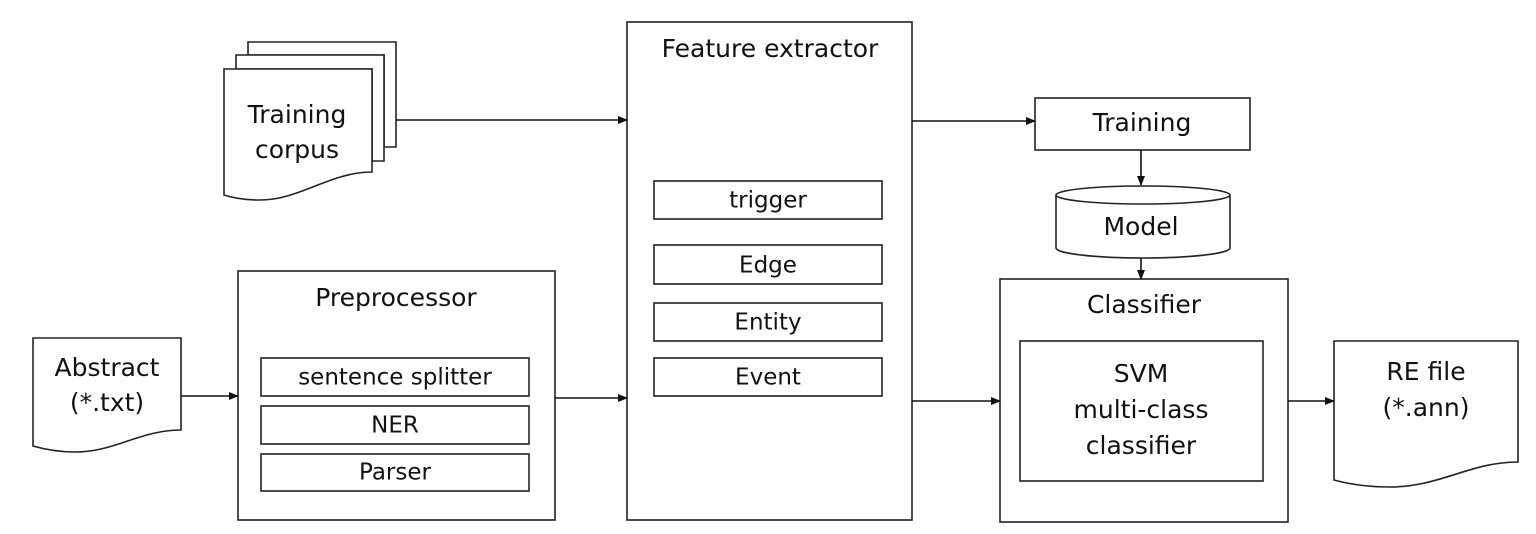 Image resolution: width=1536 pixels, height=534 pixels. Describe the element at coordinates (396, 297) in the screenshot. I see `preprocessor-title: Preprocessor` at that location.